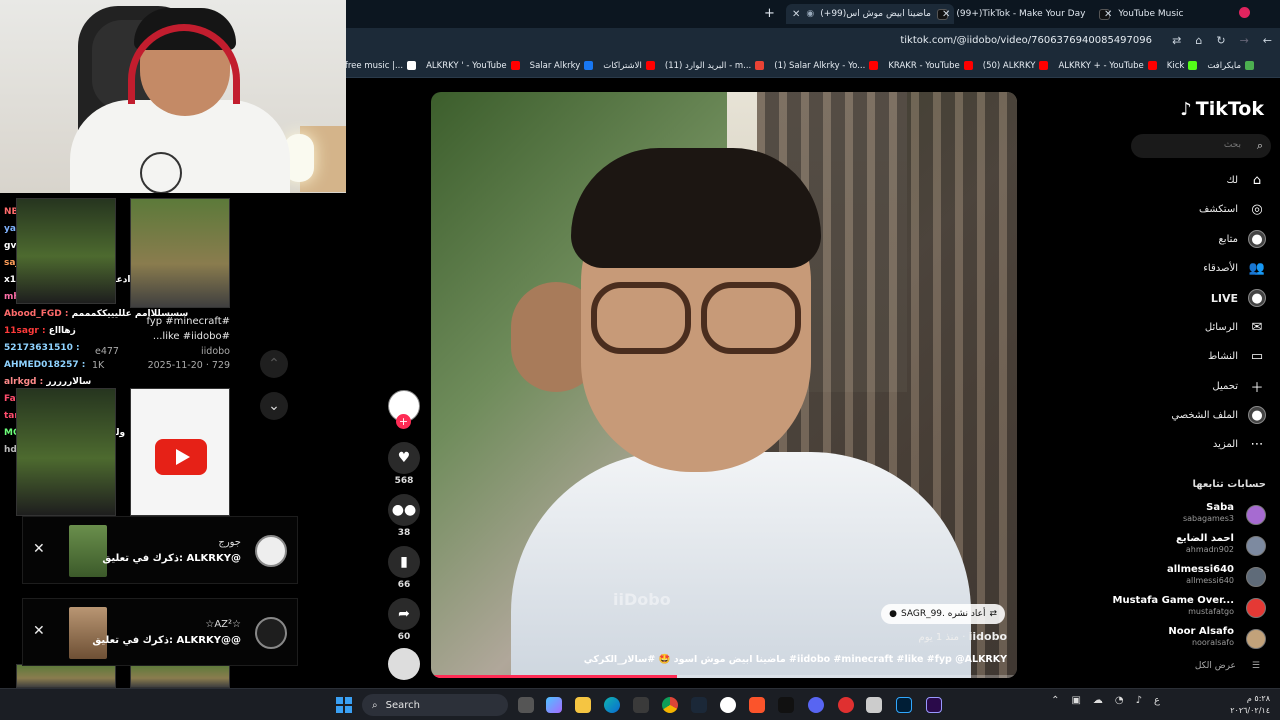 The image size is (1280, 720). Describe the element at coordinates (1176, 40) in the screenshot. I see `site-settings-icon: ⇄` at that location.